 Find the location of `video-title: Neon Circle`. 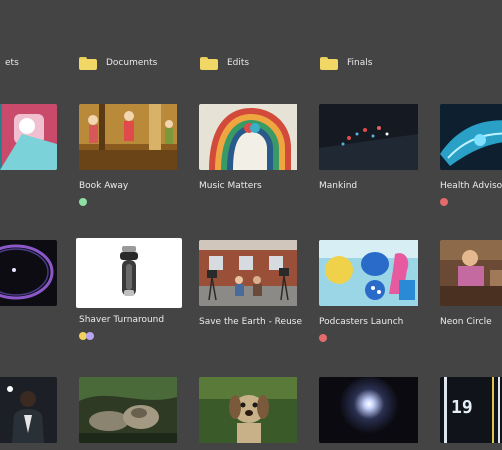

video-title: Neon Circle is located at coordinates (466, 322).